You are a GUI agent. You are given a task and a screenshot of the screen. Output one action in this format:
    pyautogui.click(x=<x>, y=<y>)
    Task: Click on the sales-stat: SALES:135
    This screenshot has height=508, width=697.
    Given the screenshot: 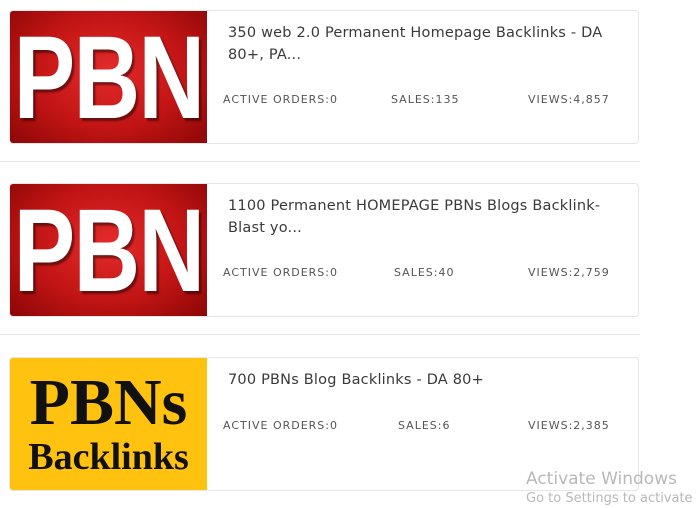 What is the action you would take?
    pyautogui.click(x=425, y=99)
    